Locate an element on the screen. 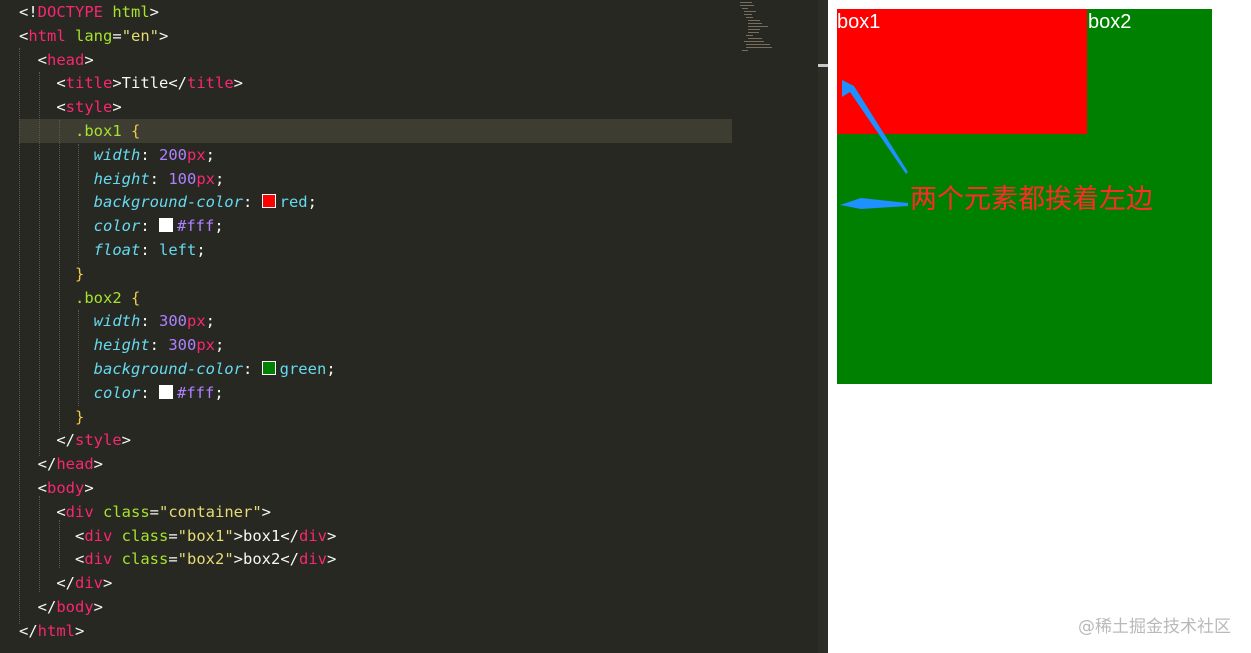 This screenshot has width=1251, height=653. code-token: left is located at coordinates (178, 250).